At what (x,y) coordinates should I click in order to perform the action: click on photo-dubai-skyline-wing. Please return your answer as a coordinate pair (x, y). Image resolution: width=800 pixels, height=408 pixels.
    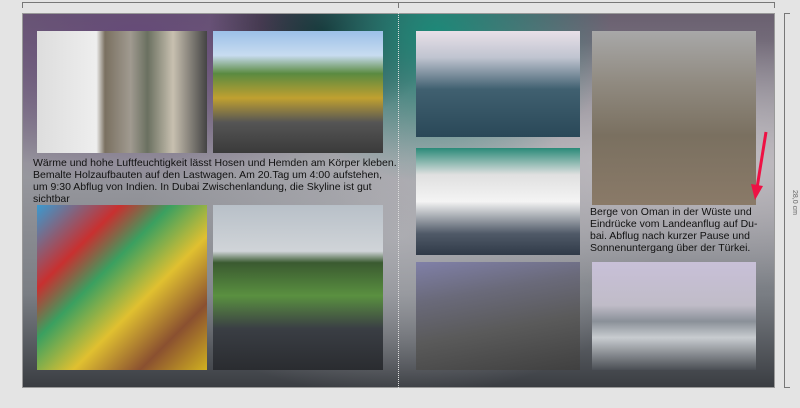
    Looking at the image, I should click on (674, 316).